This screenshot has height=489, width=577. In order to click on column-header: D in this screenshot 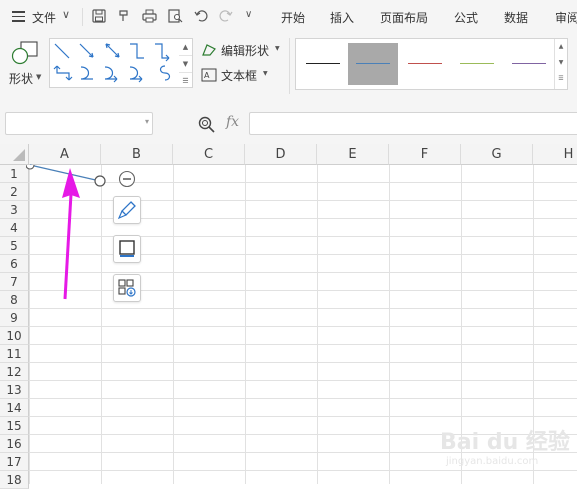, I will do `click(281, 154)`.